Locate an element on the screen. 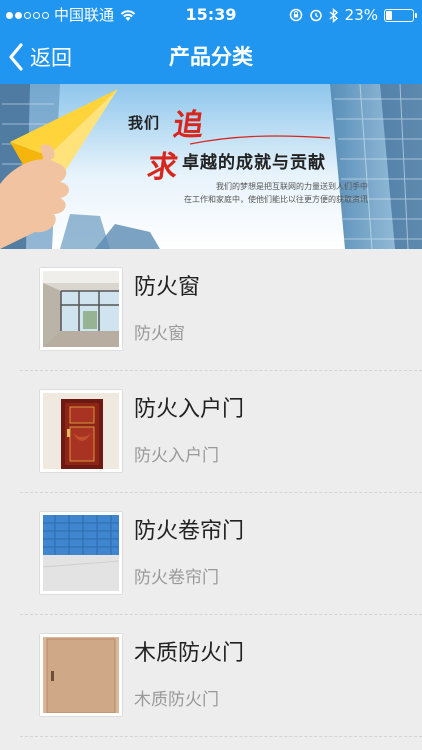 The height and width of the screenshot is (750, 422). rotation-lock-icon is located at coordinates (295, 15).